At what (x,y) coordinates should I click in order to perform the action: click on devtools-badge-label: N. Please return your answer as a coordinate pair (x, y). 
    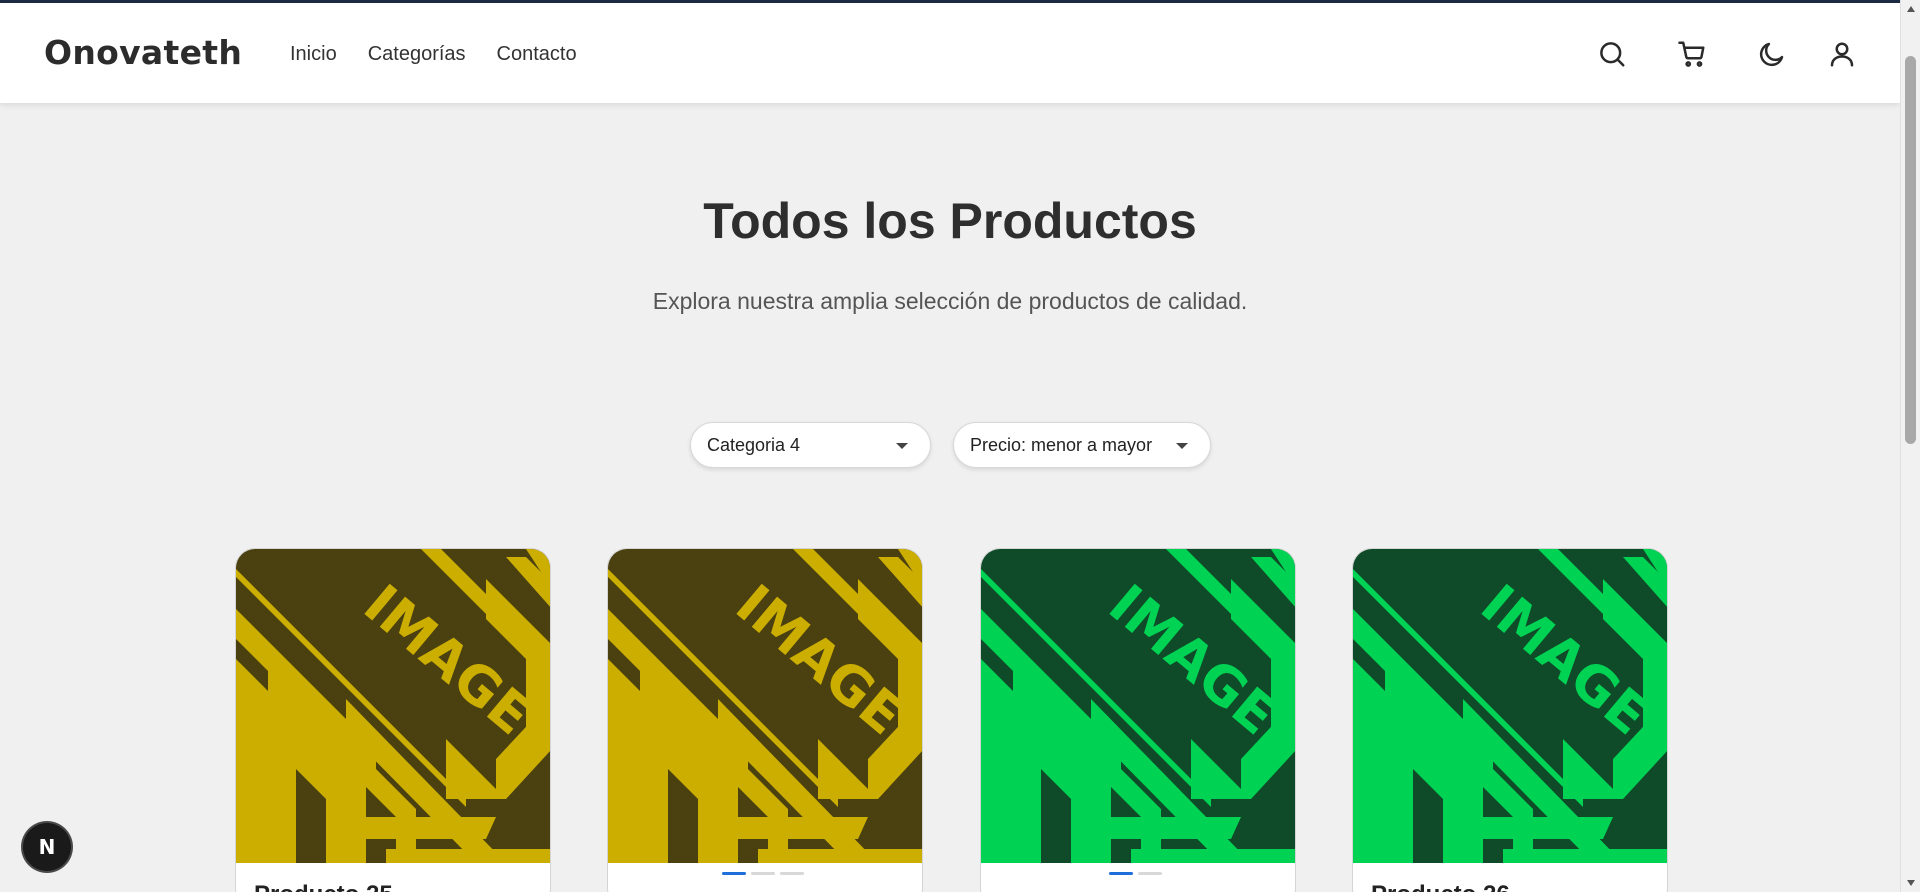
    Looking at the image, I should click on (47, 847).